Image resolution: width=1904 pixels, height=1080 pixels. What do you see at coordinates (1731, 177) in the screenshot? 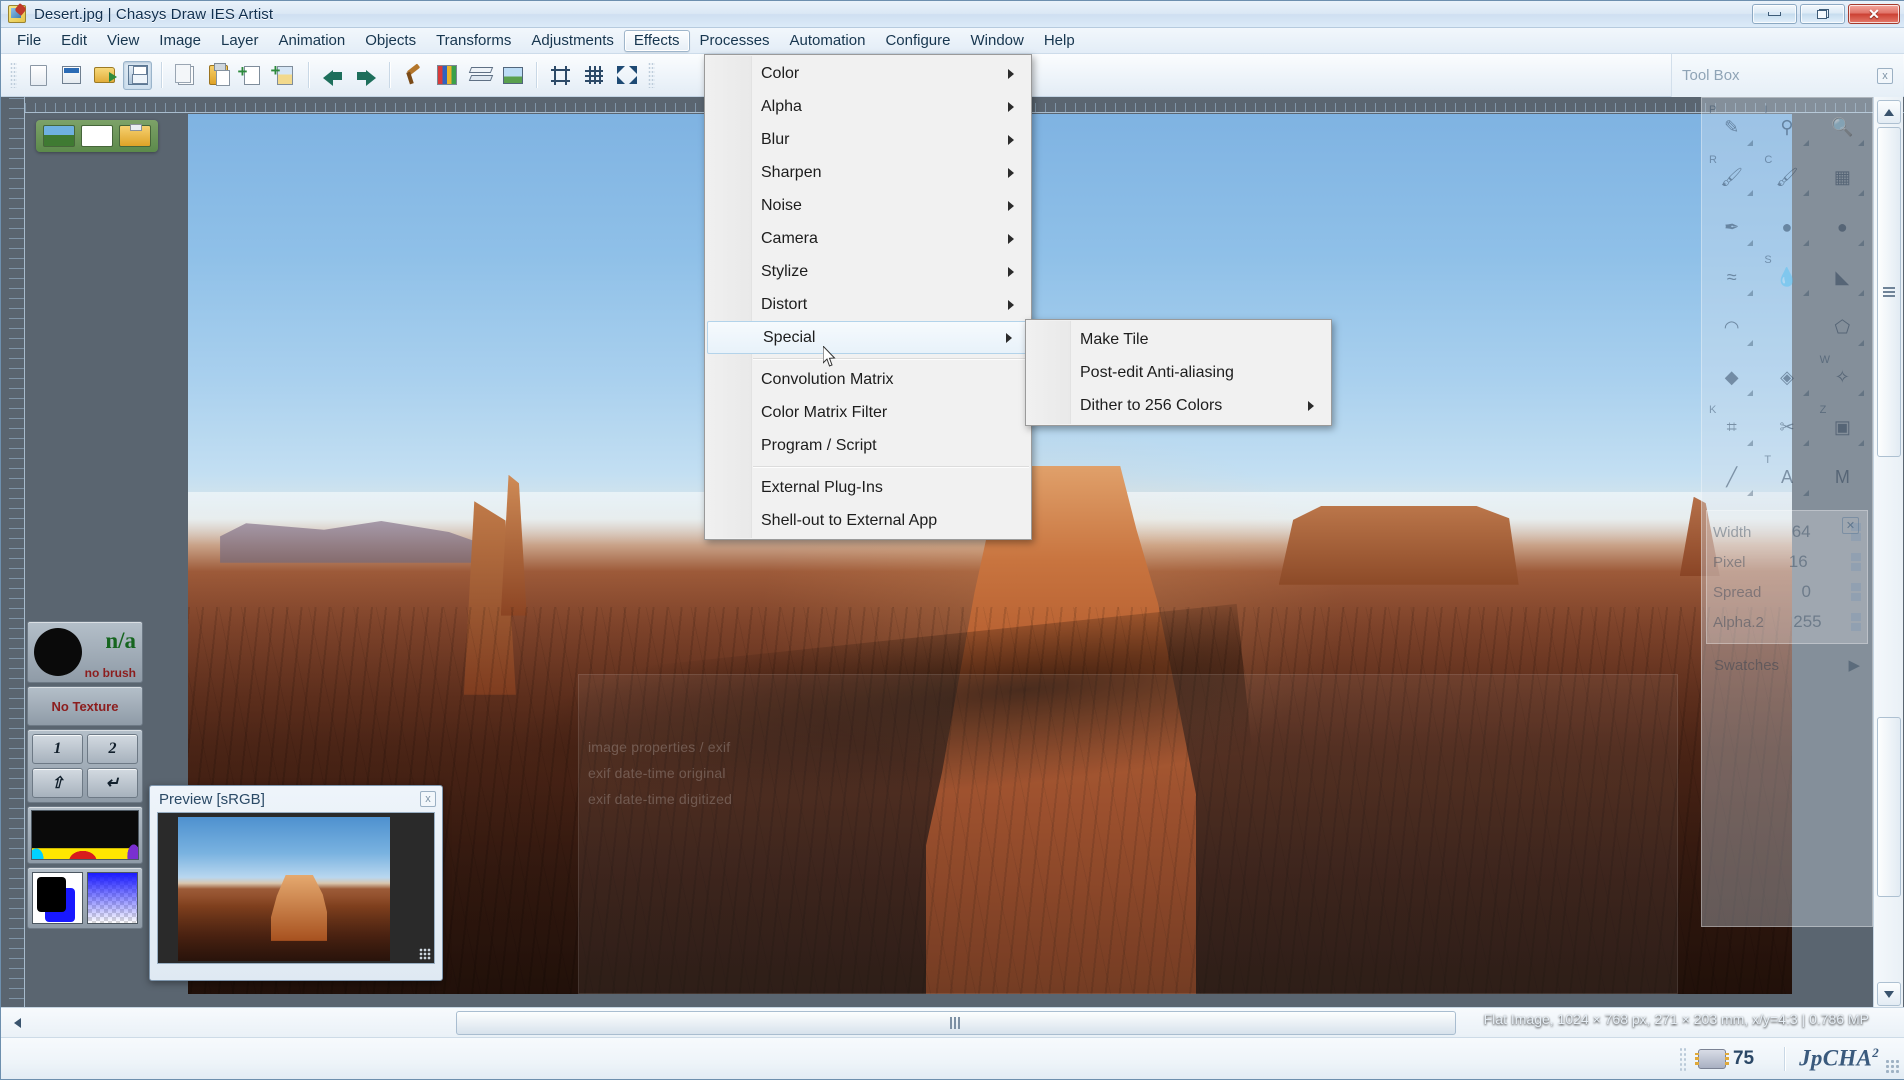
I see `tool-effect-brush: R 🖌` at bounding box center [1731, 177].